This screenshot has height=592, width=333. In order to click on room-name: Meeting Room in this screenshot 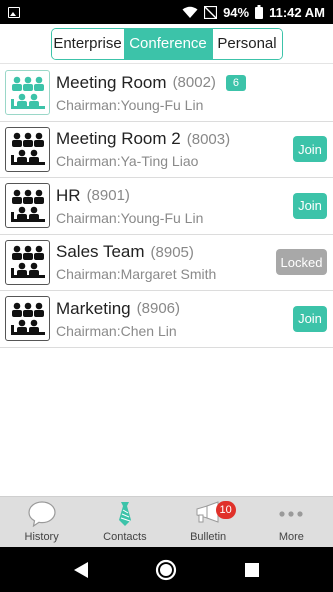, I will do `click(111, 82)`.